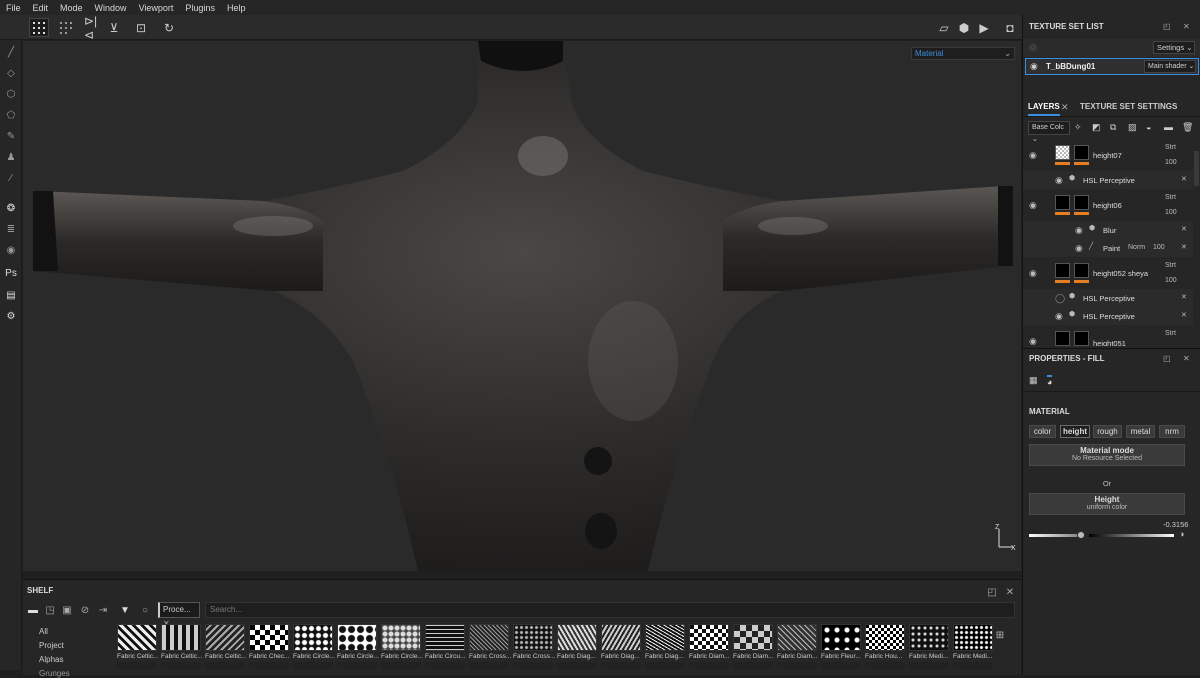 The width and height of the screenshot is (1200, 678). What do you see at coordinates (67, 610) in the screenshot?
I see `save-icon: ▣` at bounding box center [67, 610].